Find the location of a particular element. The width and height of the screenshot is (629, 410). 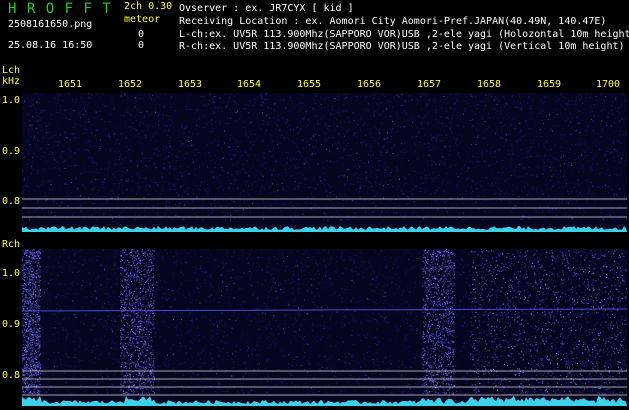

time-tick: 1653 is located at coordinates (190, 84).